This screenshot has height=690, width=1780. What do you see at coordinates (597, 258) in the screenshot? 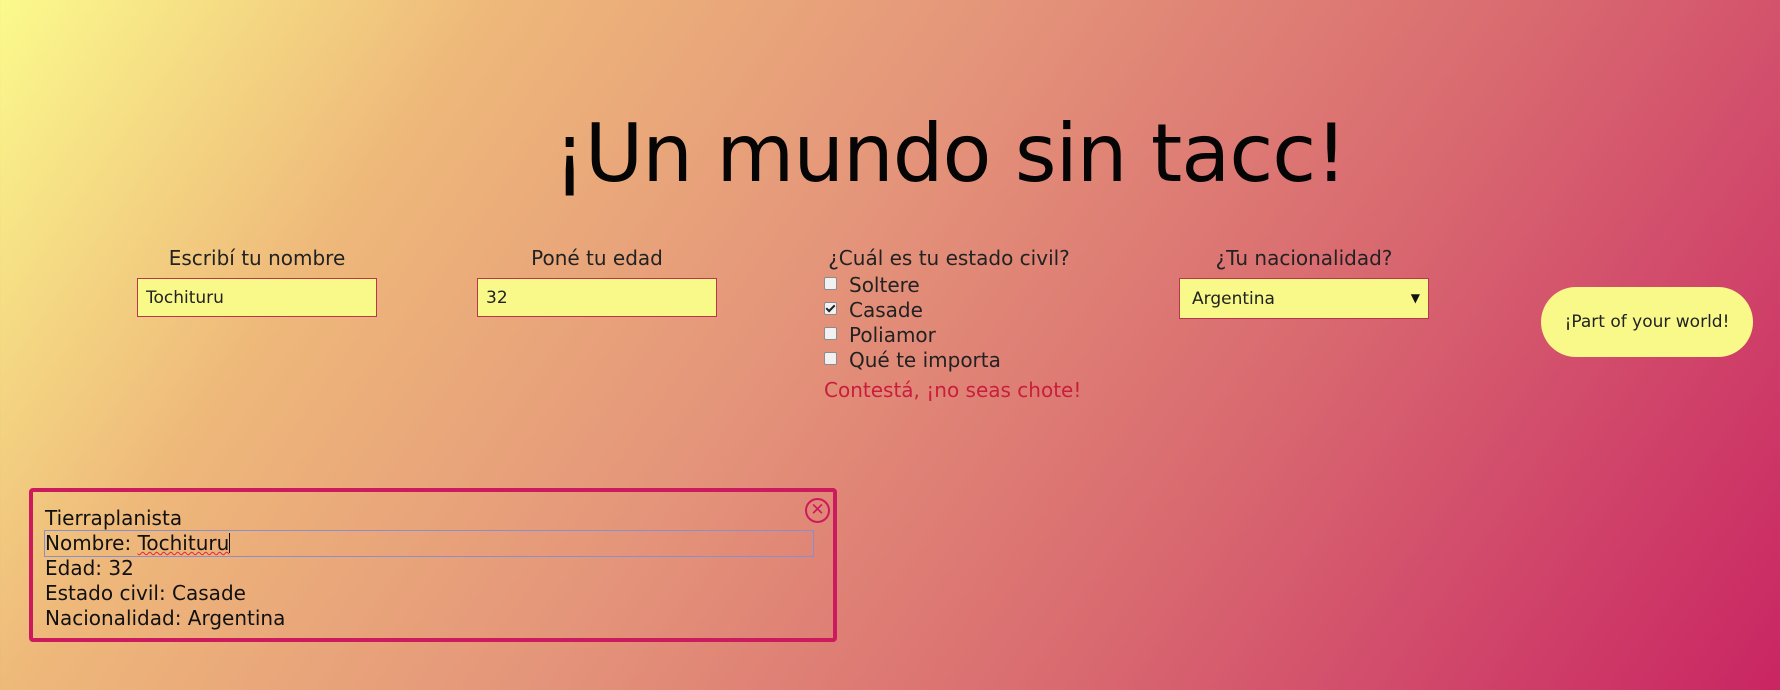
I see `age-label: Poné tu edad` at bounding box center [597, 258].